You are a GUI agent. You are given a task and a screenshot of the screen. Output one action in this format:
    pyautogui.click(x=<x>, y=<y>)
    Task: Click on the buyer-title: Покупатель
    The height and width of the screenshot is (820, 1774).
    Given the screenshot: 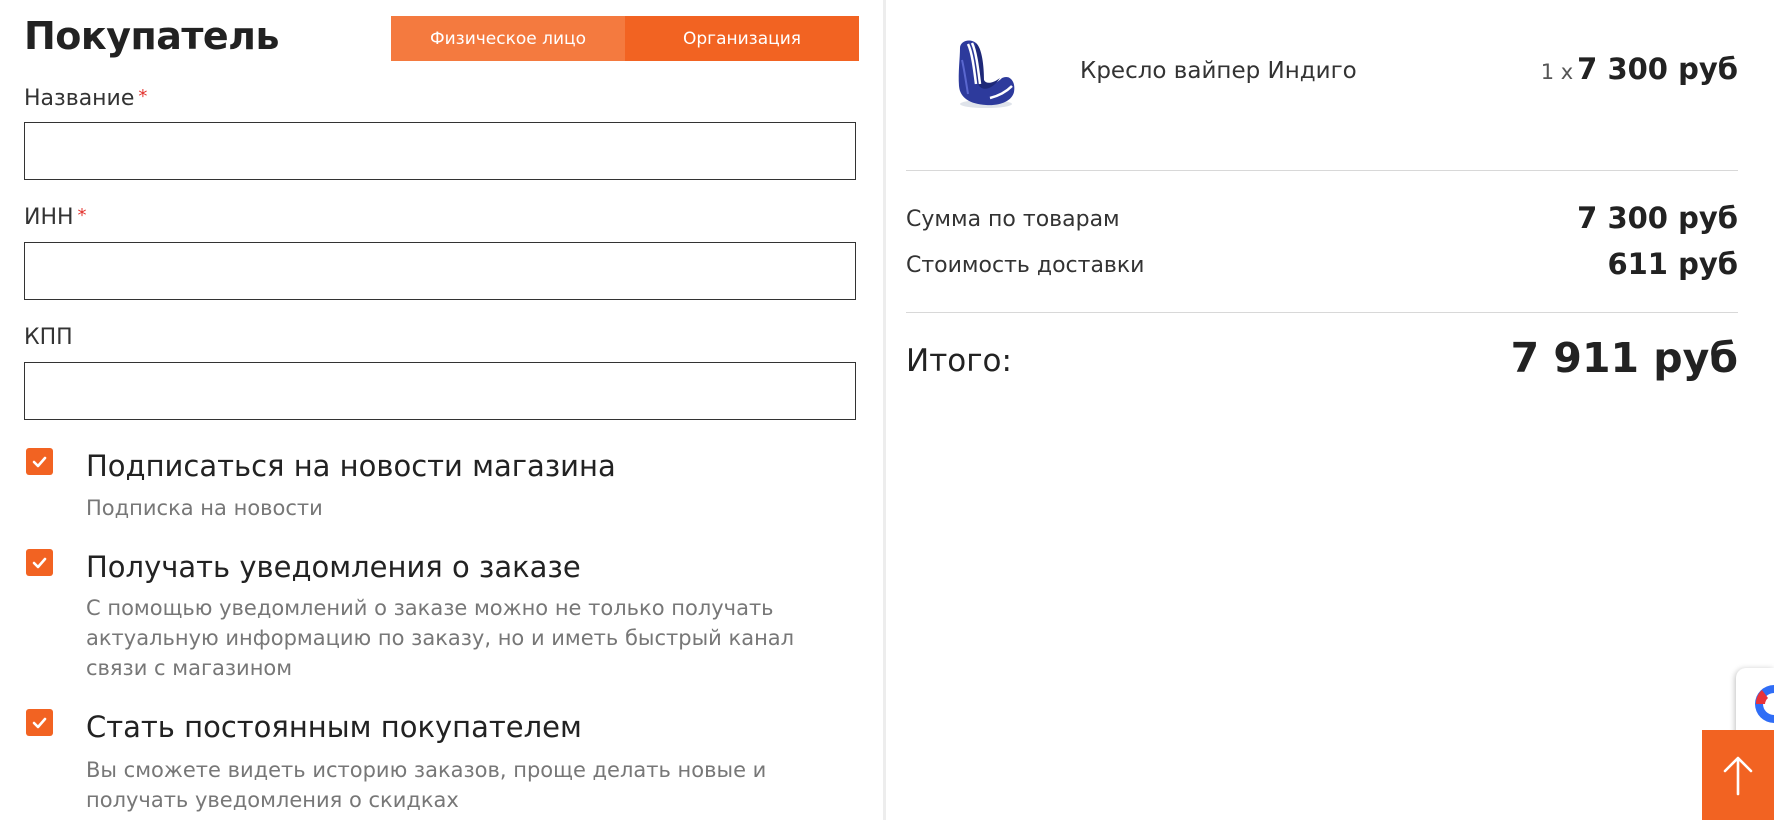 What is the action you would take?
    pyautogui.click(x=152, y=36)
    